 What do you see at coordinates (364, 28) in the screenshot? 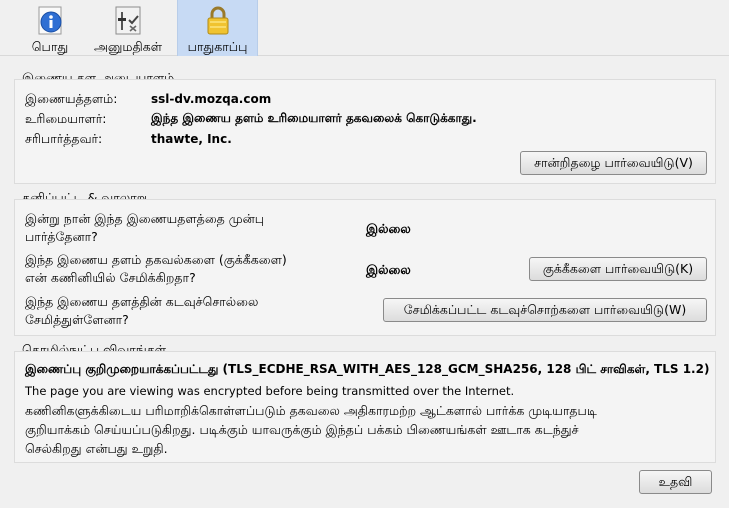
I see `tab-toolbar: பொது அனுமதிகள் பாதுகாப்பு` at bounding box center [364, 28].